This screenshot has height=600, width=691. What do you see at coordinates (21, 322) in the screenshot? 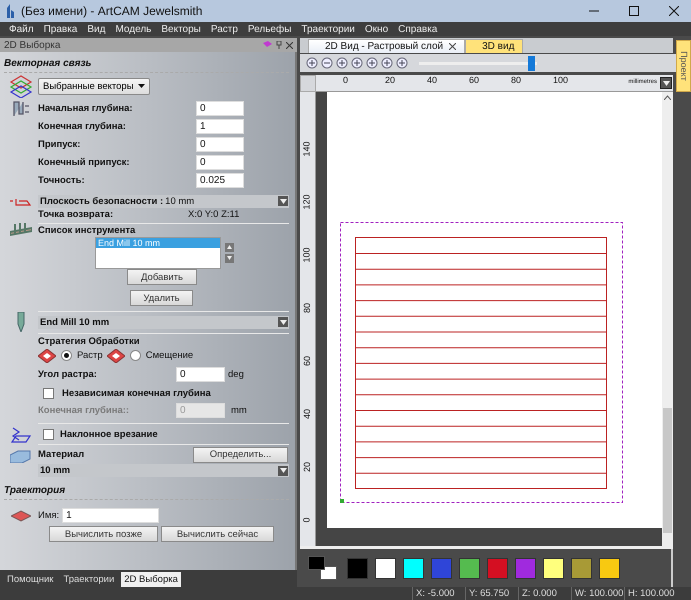
I see `end-mill-icon` at bounding box center [21, 322].